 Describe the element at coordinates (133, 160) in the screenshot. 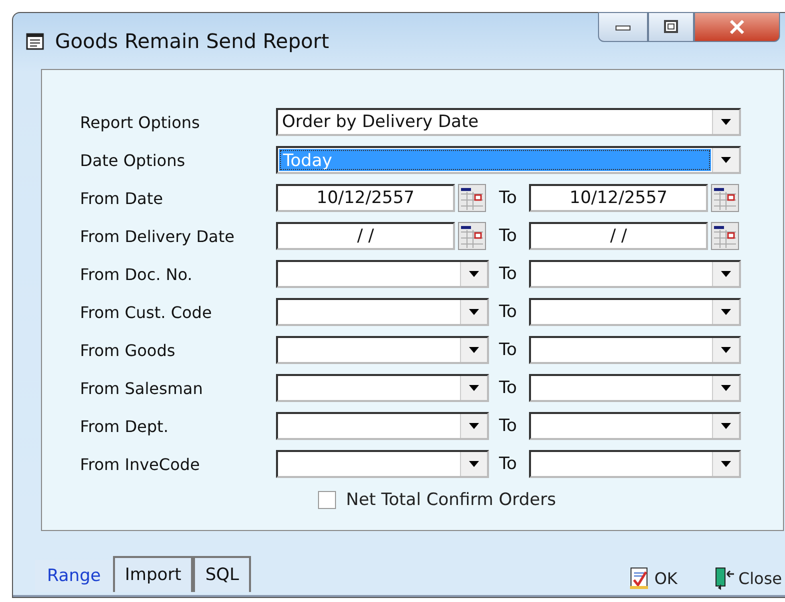

I see `field-label: Date Options` at that location.